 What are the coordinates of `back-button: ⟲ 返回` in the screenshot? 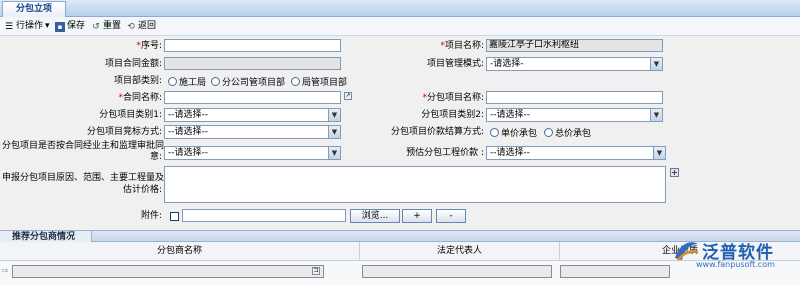 It's located at (141, 26).